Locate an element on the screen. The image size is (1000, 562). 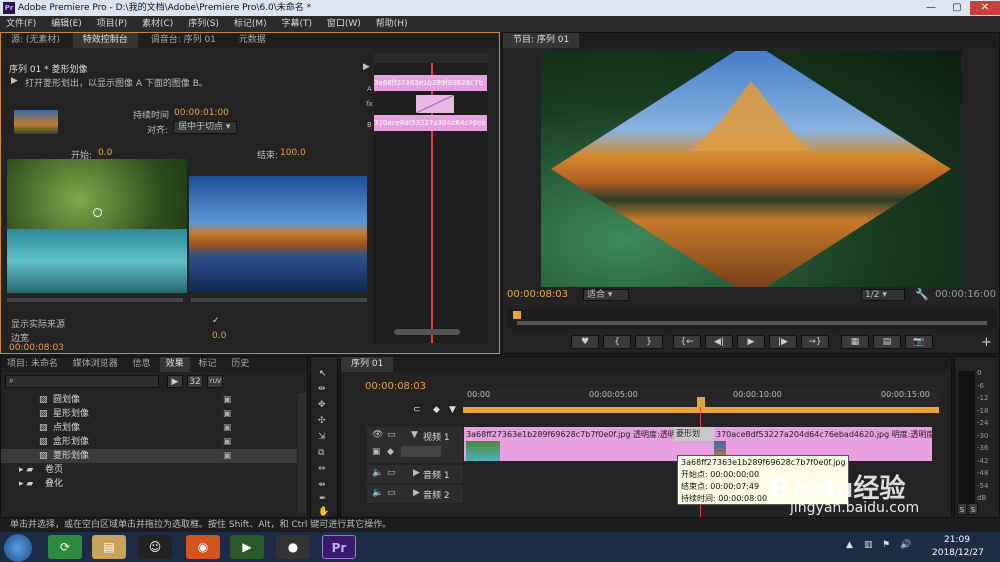
mini-clip-b: 370ace8df53227a204d64c76eb is located at coordinates (430, 123).